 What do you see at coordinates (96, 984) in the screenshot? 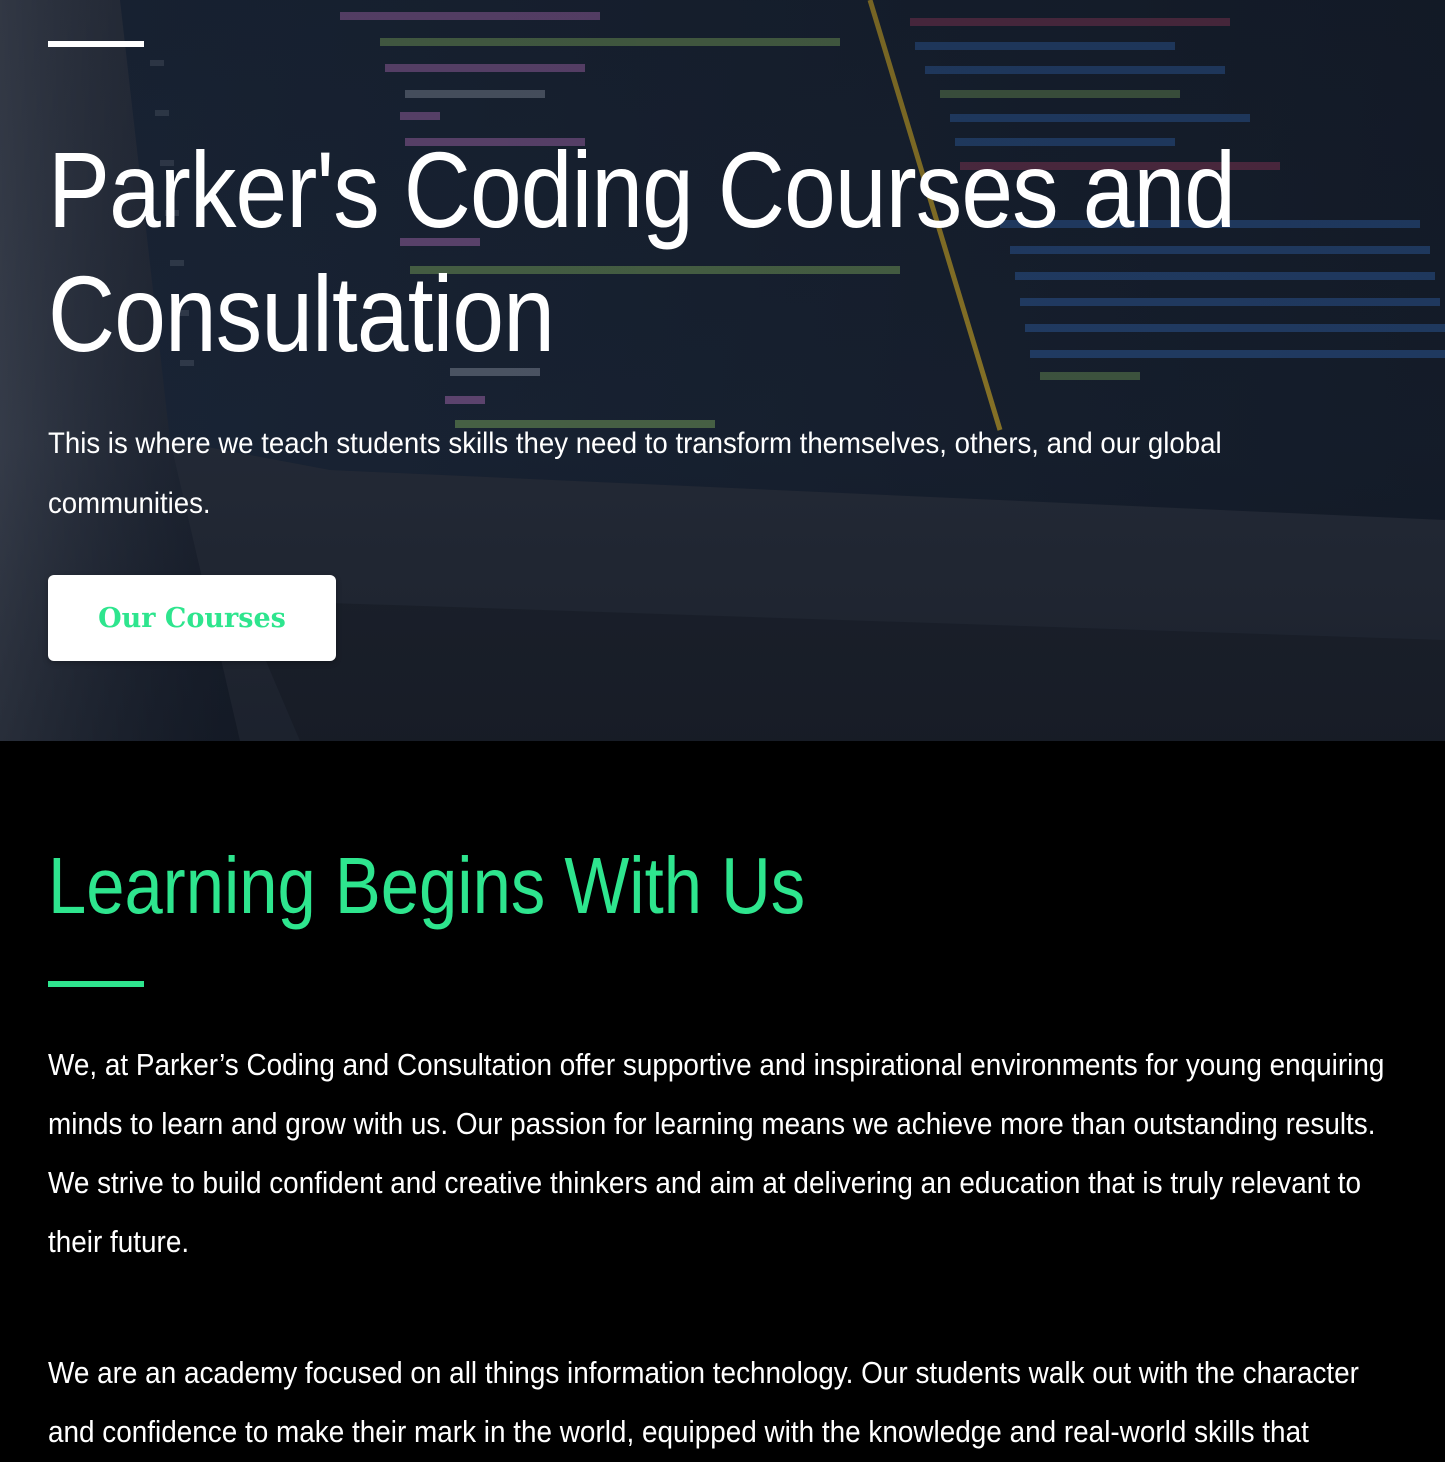
I see `about-accent-rule` at bounding box center [96, 984].